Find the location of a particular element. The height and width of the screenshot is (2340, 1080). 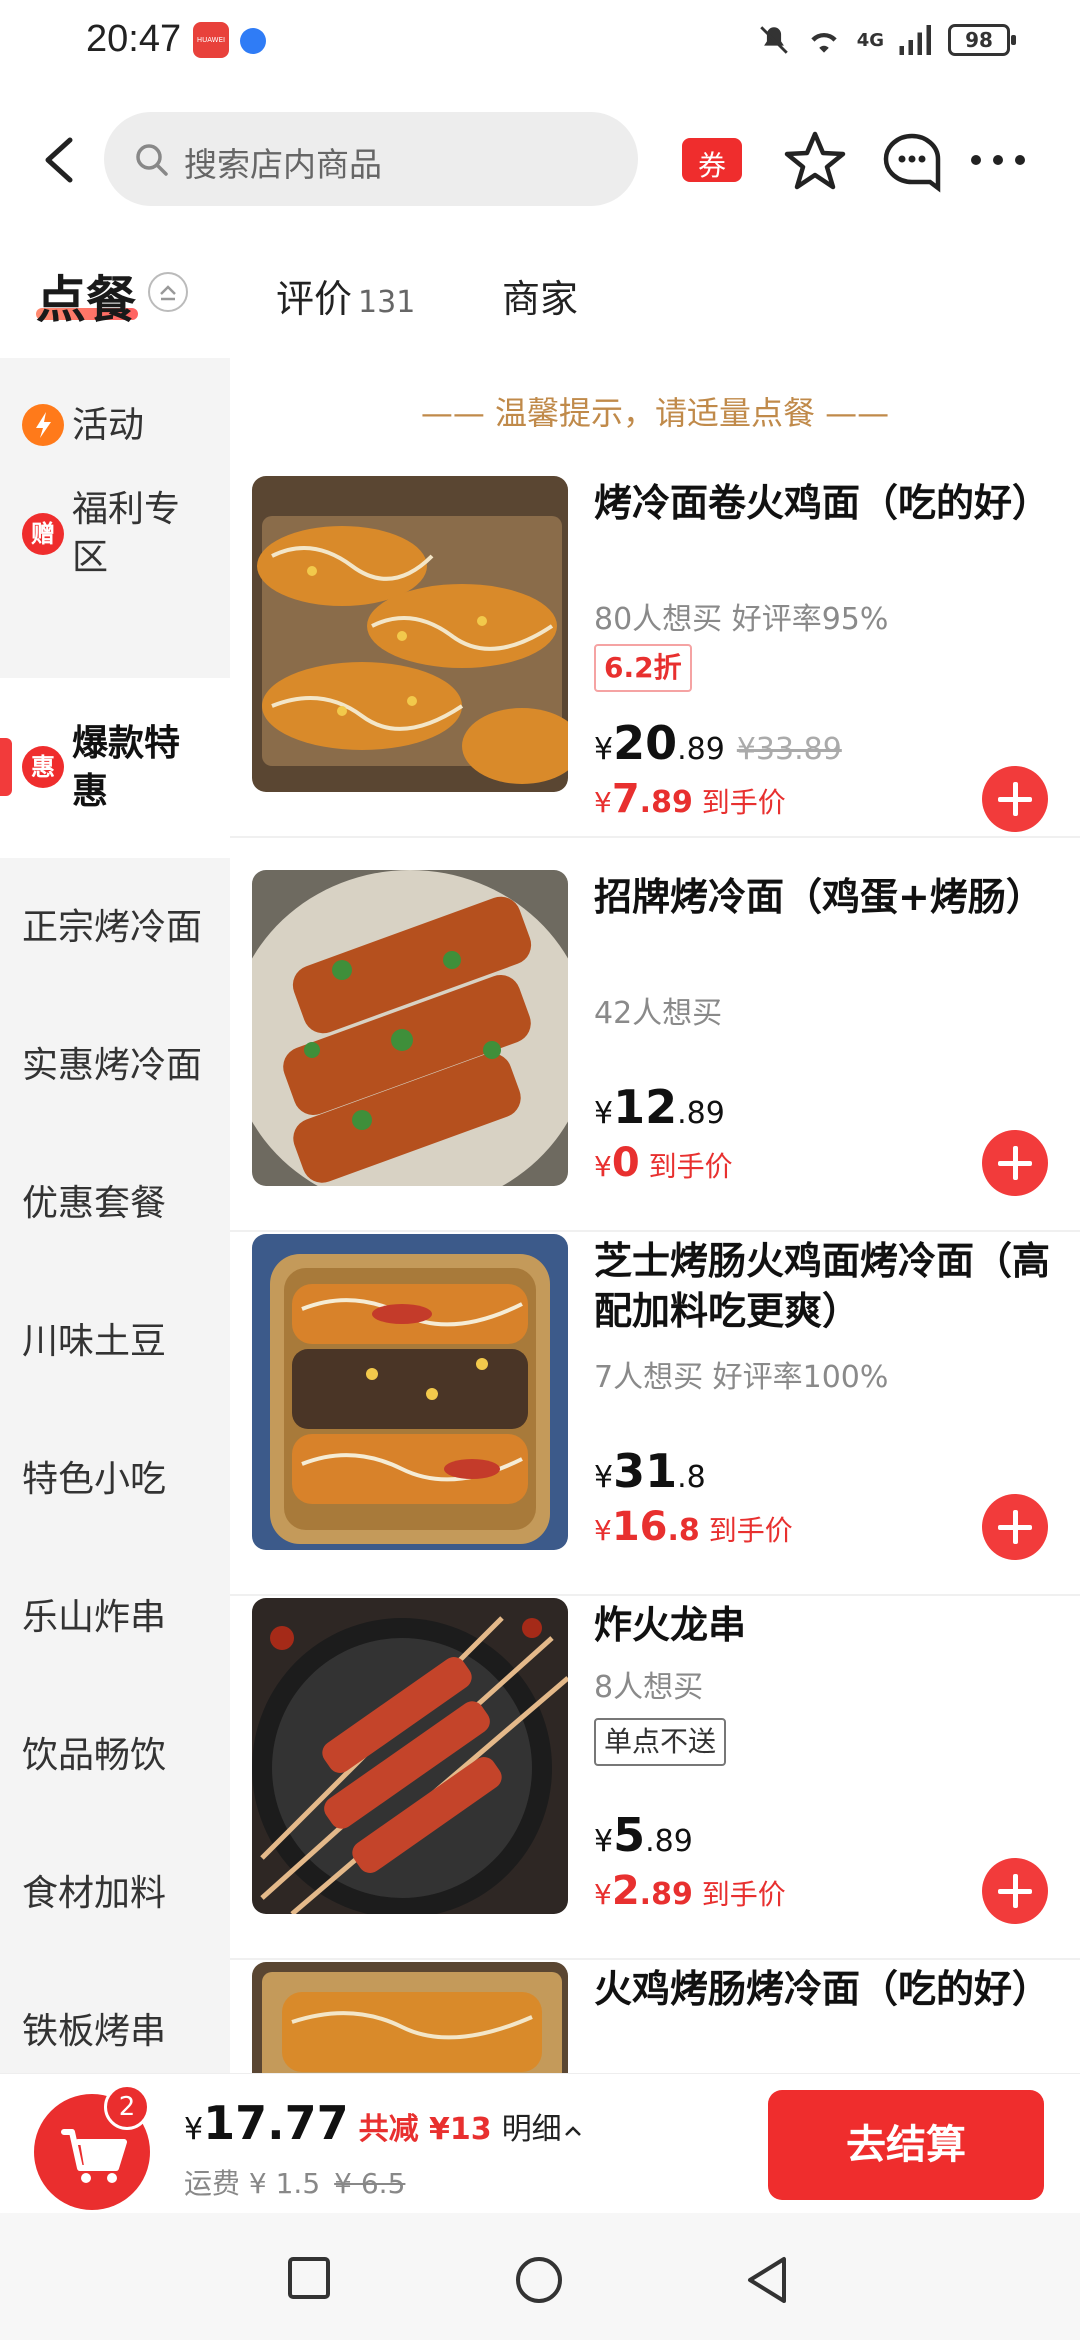

mute-icon is located at coordinates (773, 40).